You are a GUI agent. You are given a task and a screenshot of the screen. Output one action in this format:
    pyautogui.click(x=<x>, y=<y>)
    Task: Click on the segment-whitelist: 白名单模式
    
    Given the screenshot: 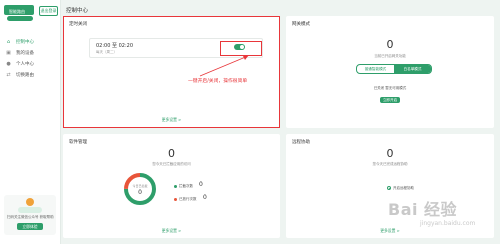 What is the action you would take?
    pyautogui.click(x=412, y=69)
    